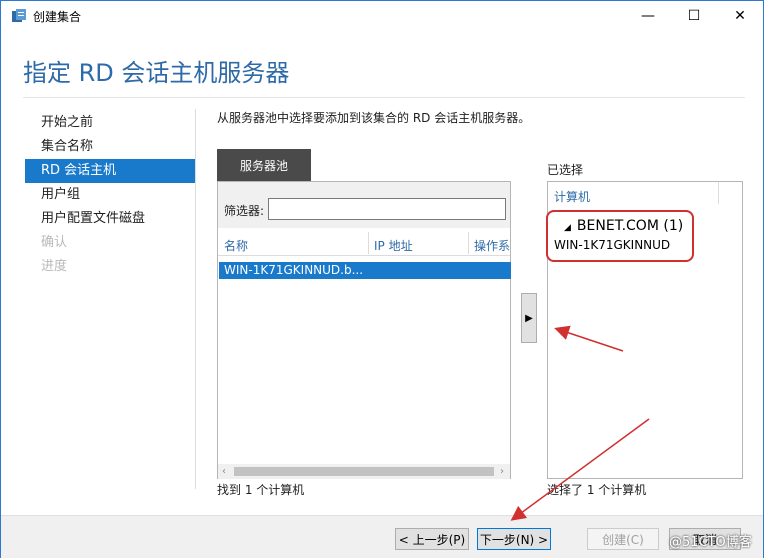  I want to click on wizard-nav: 开始之前 集合名称 RD 会话主机 用户组 用户配置文件磁盘 确认 进度, so click(110, 195).